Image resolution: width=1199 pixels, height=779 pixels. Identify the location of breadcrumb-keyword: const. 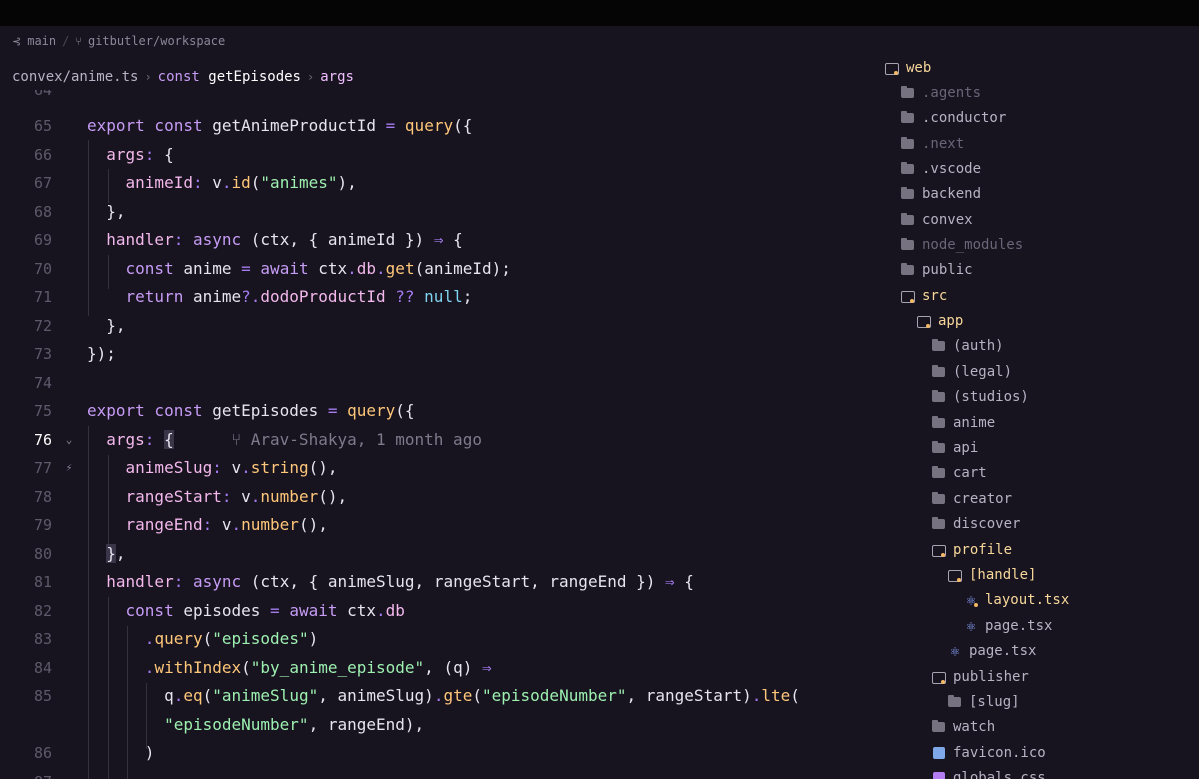
(178, 77).